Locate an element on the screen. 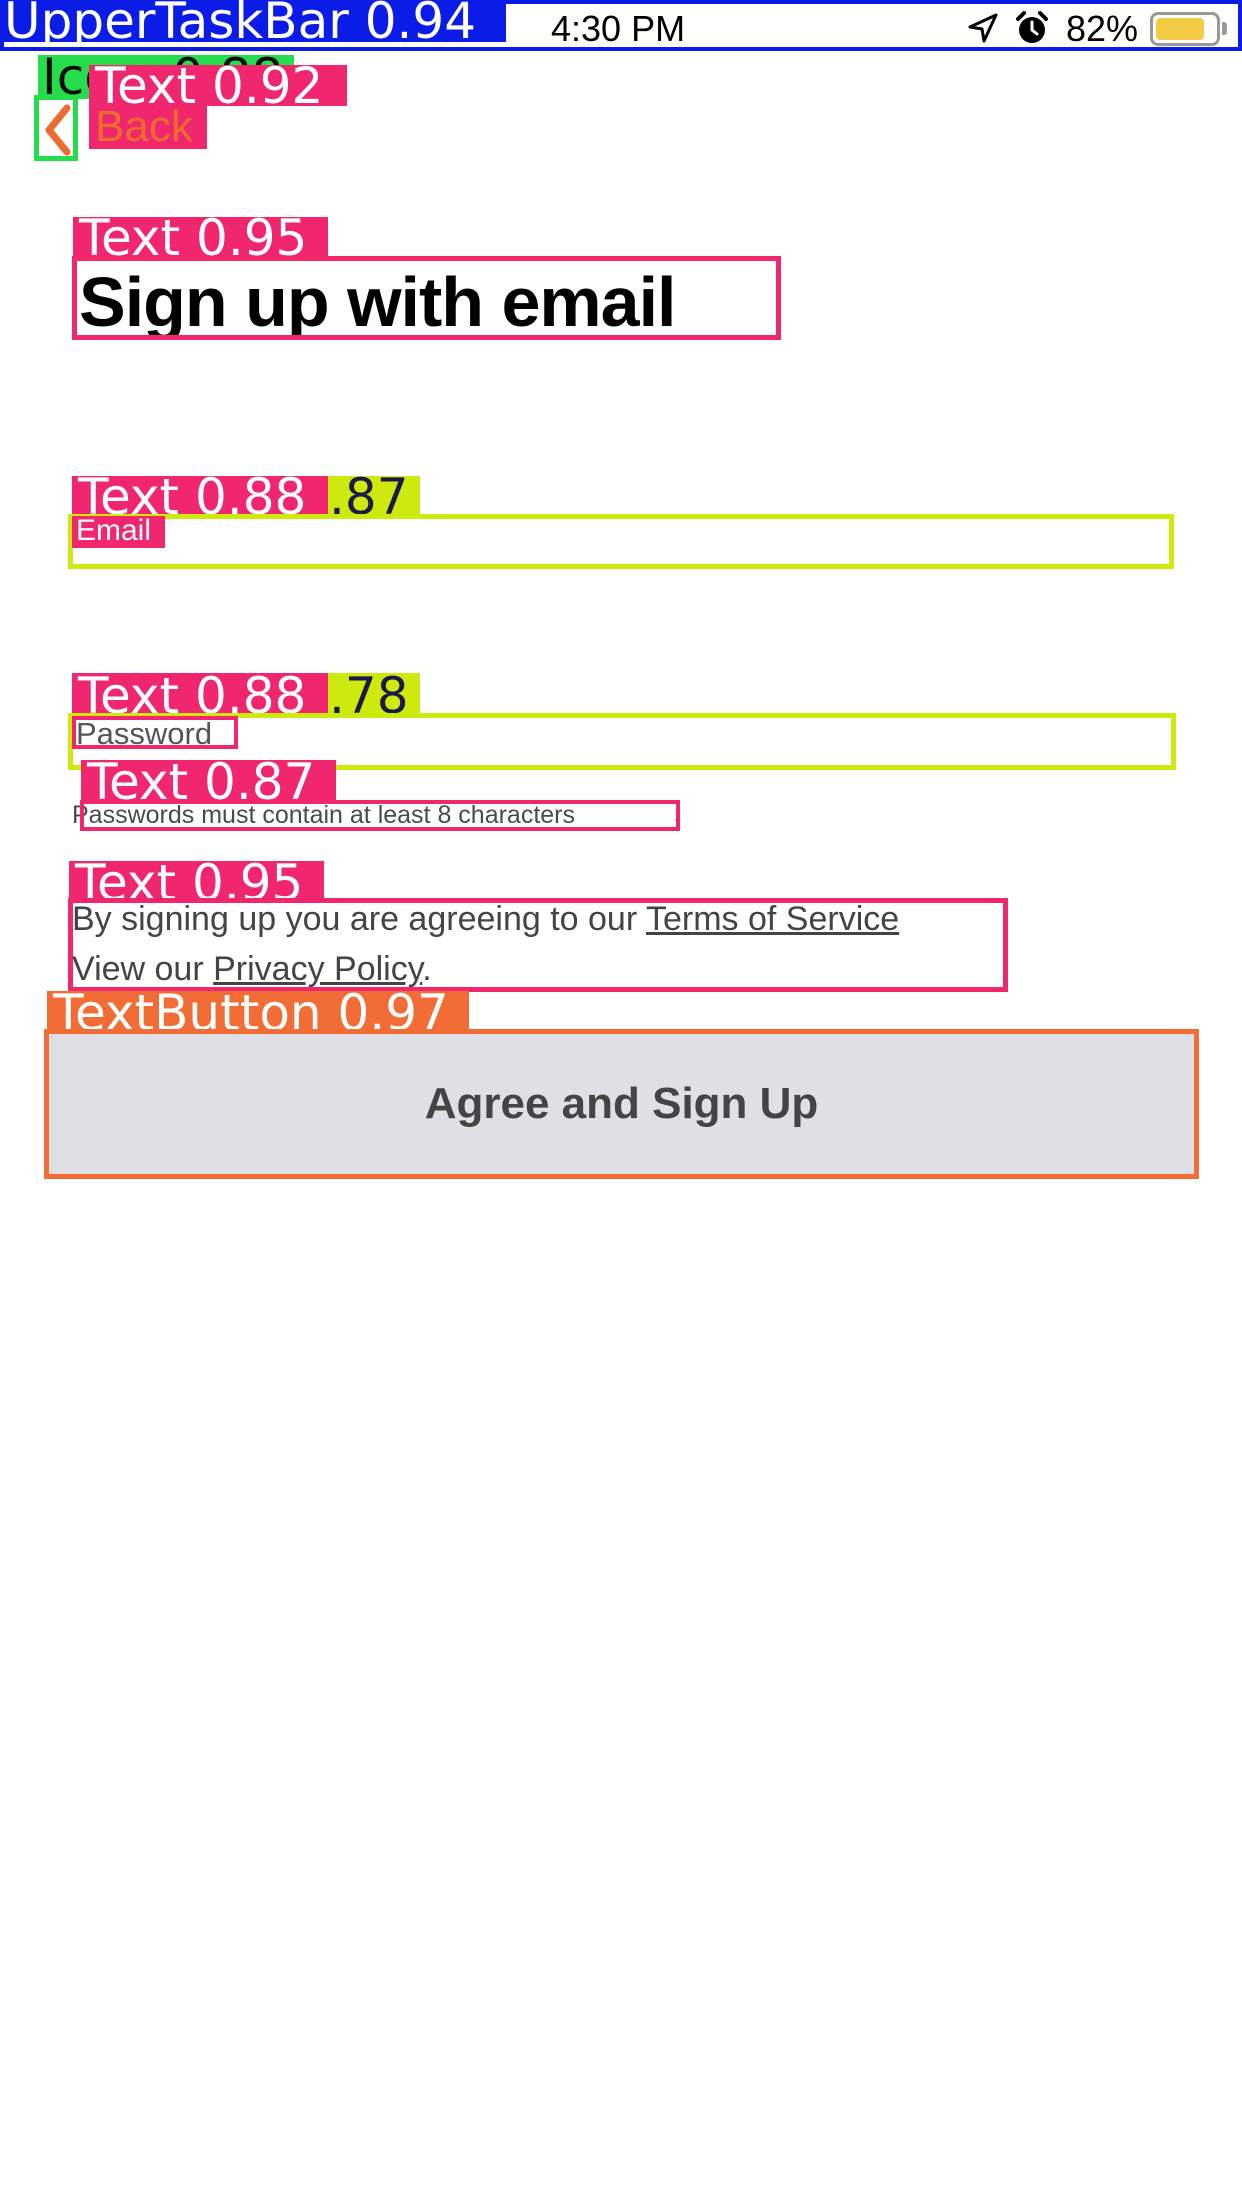 The image size is (1242, 2208). button-annotation: TextButton 0.97 is located at coordinates (258, 1012).